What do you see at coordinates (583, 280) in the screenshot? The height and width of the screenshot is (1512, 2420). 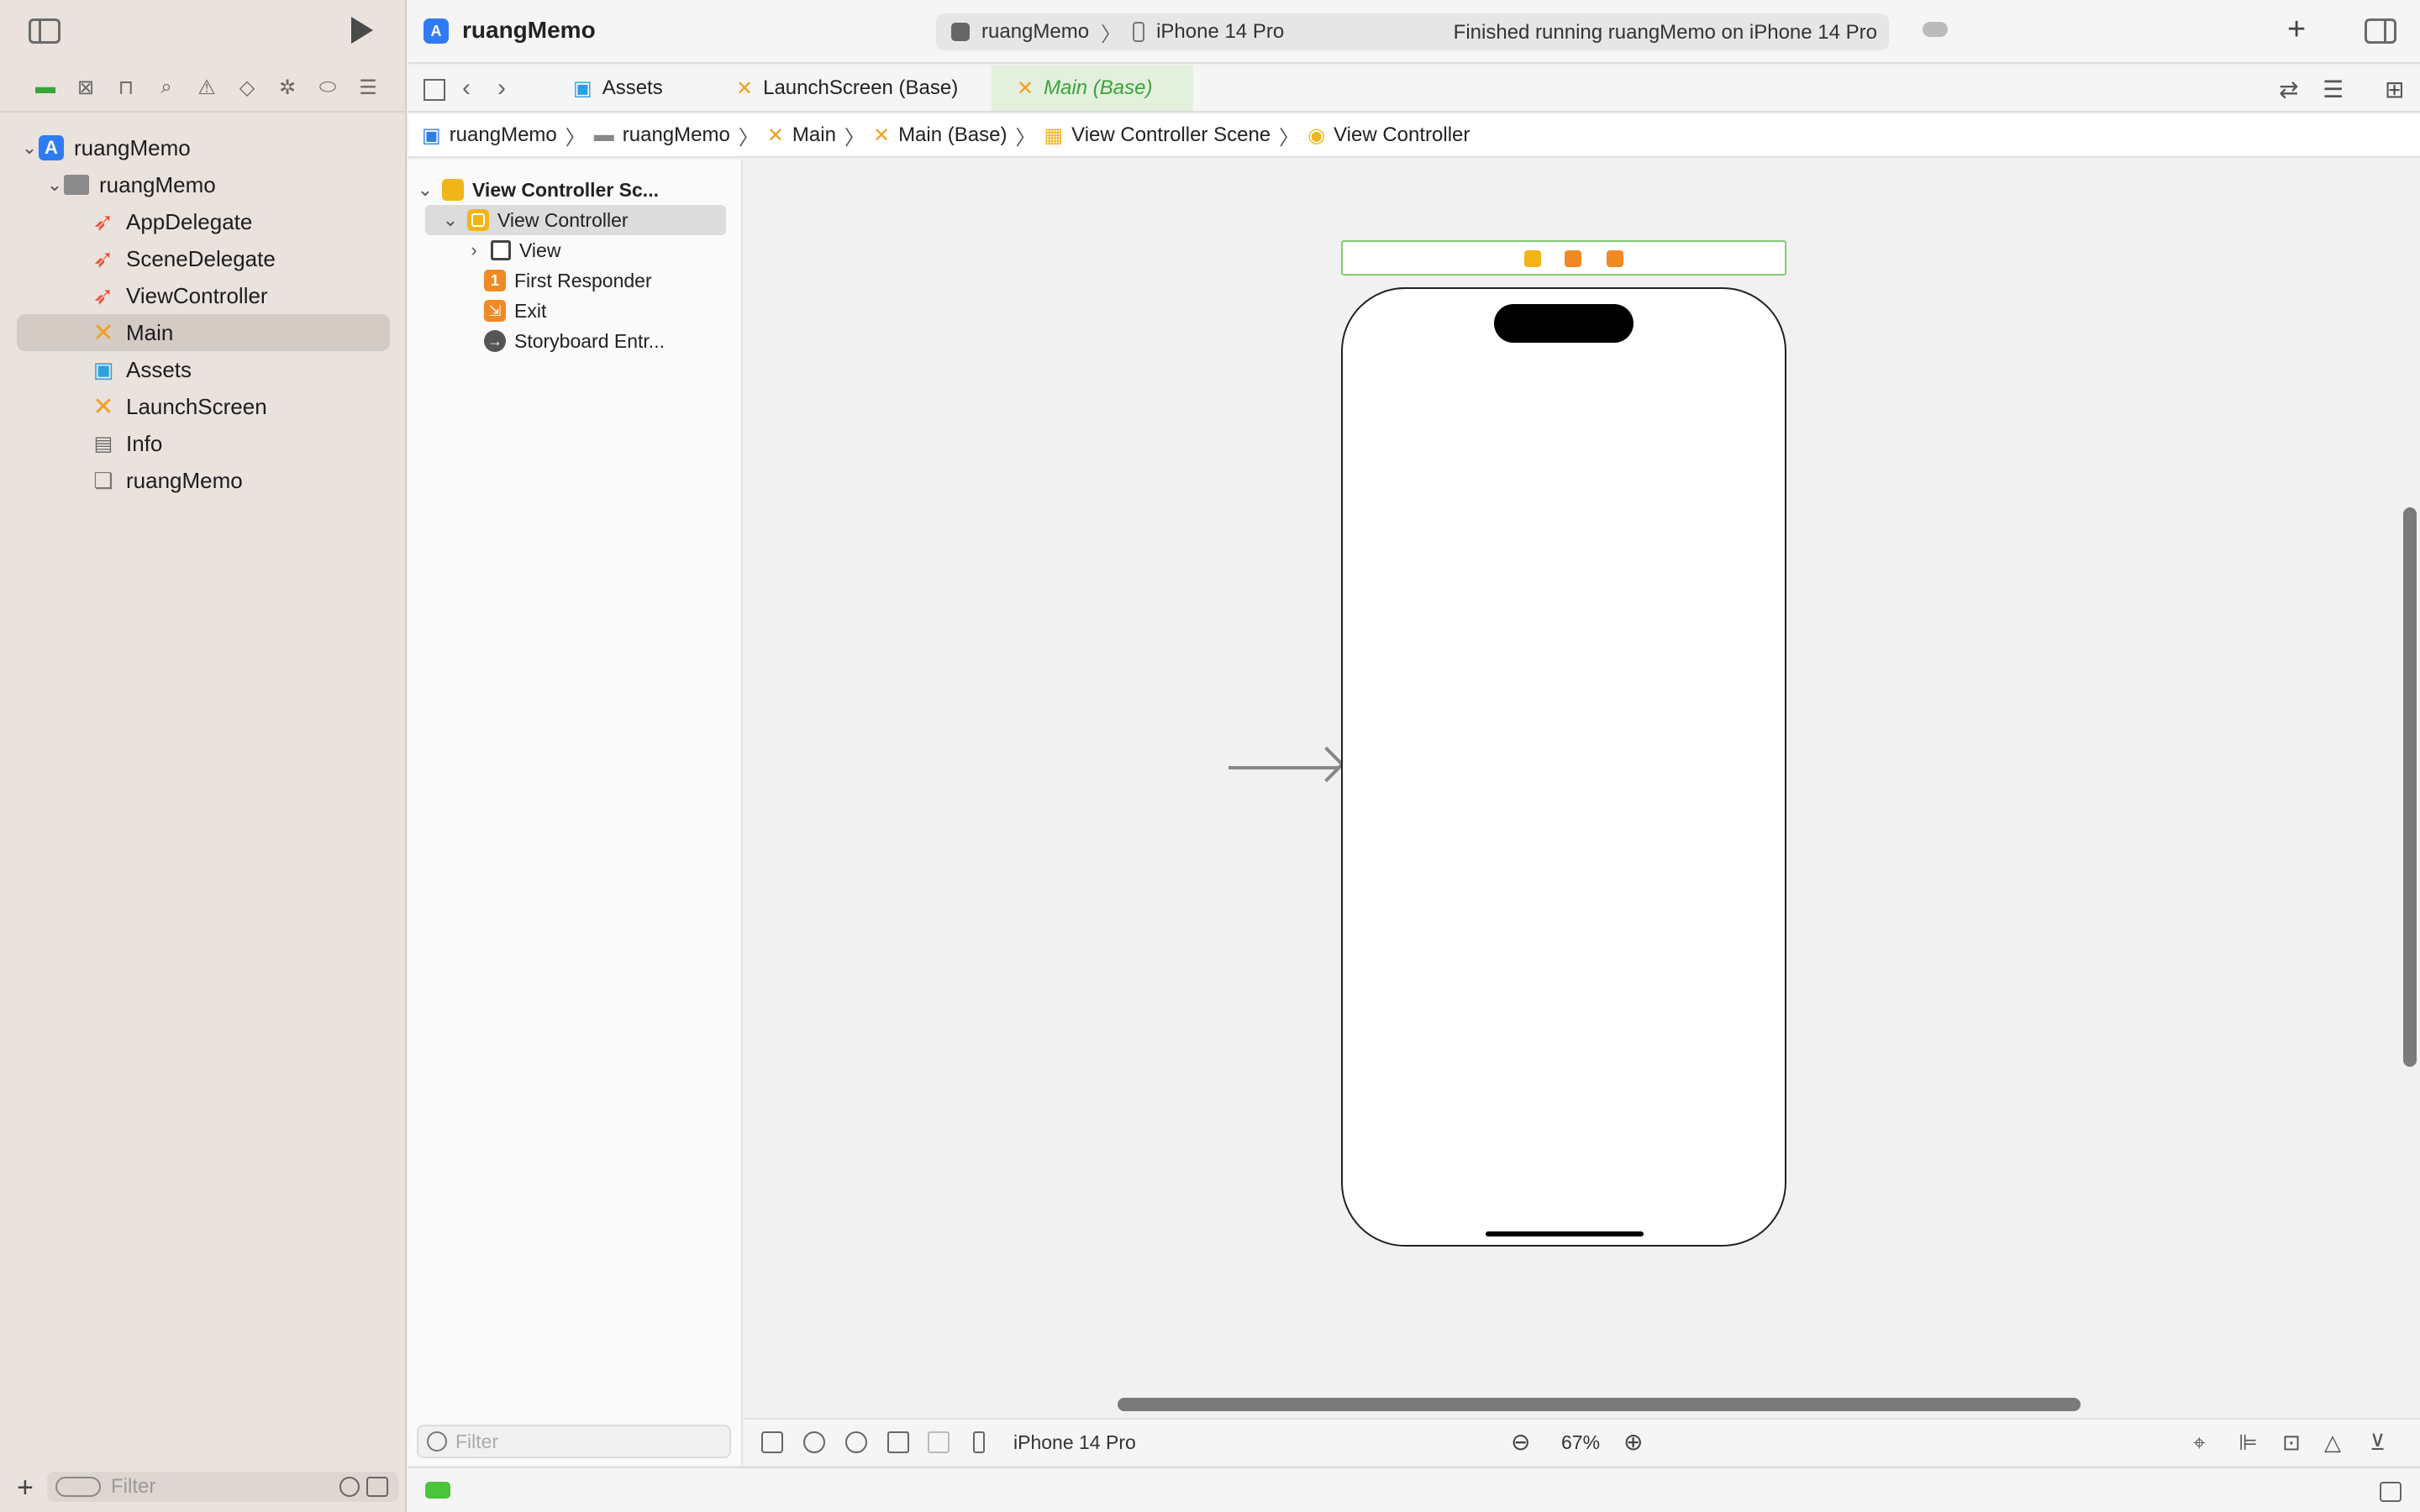 I see `outline-label: First Responder` at bounding box center [583, 280].